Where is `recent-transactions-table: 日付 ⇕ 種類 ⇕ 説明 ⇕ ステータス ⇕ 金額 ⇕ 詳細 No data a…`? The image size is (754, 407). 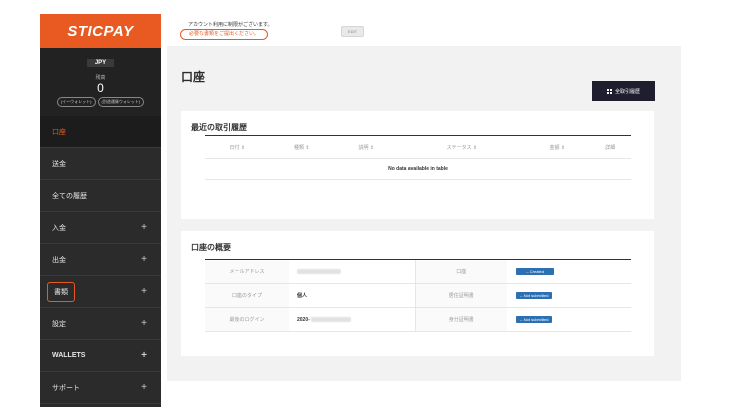
recent-transactions-table: 日付 ⇕ 種類 ⇕ 説明 ⇕ ステータス ⇕ 金額 ⇕ 詳細 No data a… is located at coordinates (418, 157).